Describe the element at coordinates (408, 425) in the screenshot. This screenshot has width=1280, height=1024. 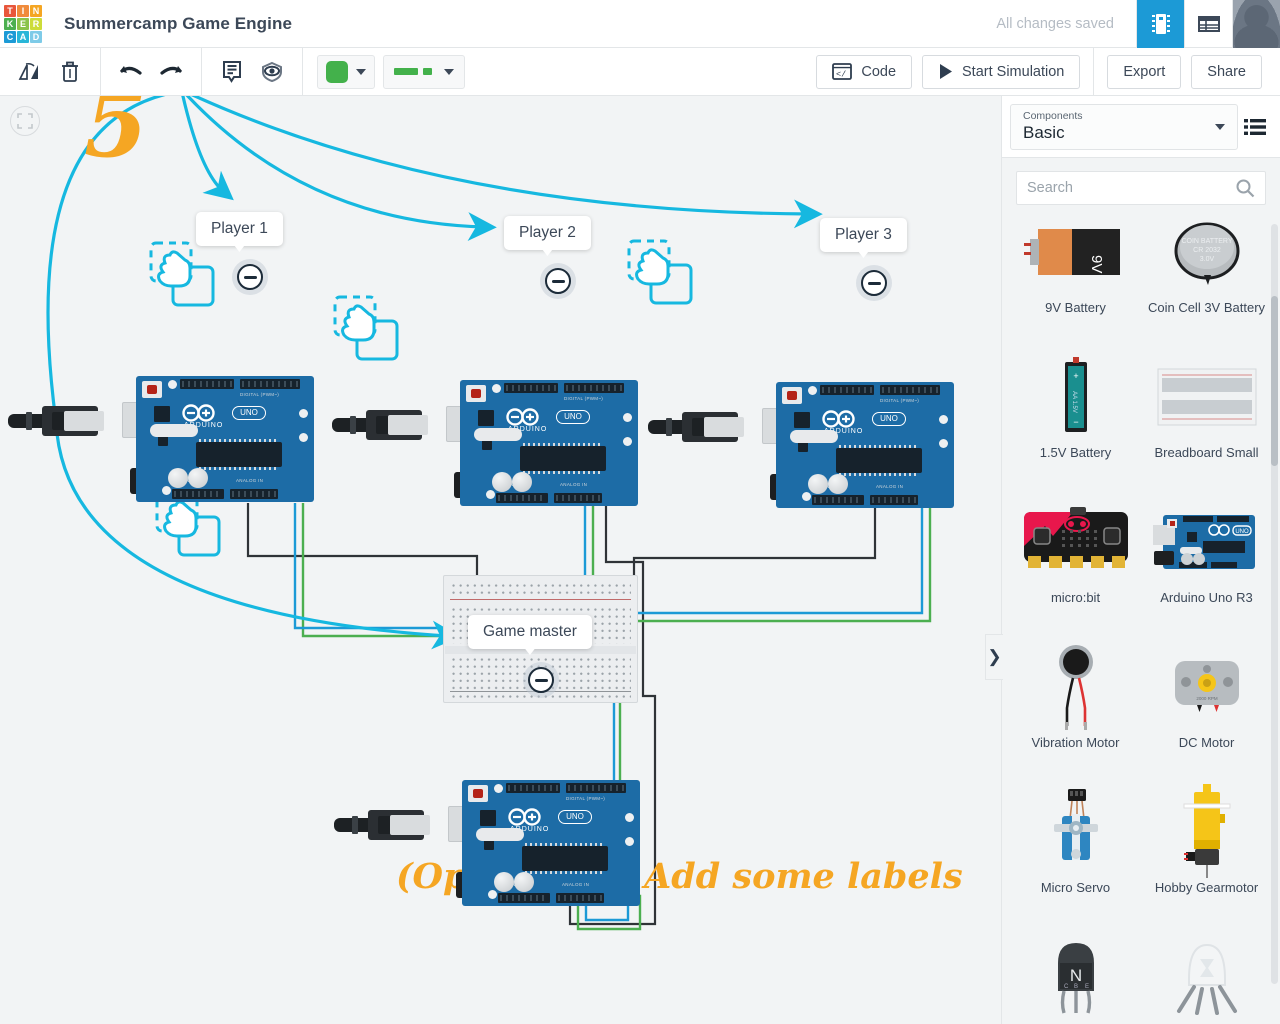
I see `usb-neck` at that location.